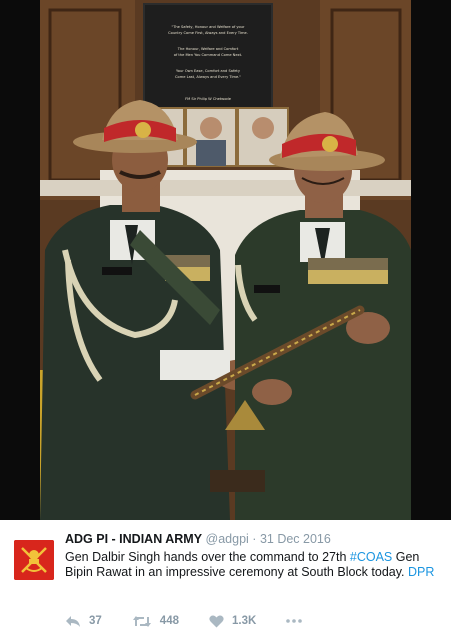  What do you see at coordinates (133, 539) in the screenshot?
I see `author-name: ADG PI - INDIAN ARMY` at bounding box center [133, 539].